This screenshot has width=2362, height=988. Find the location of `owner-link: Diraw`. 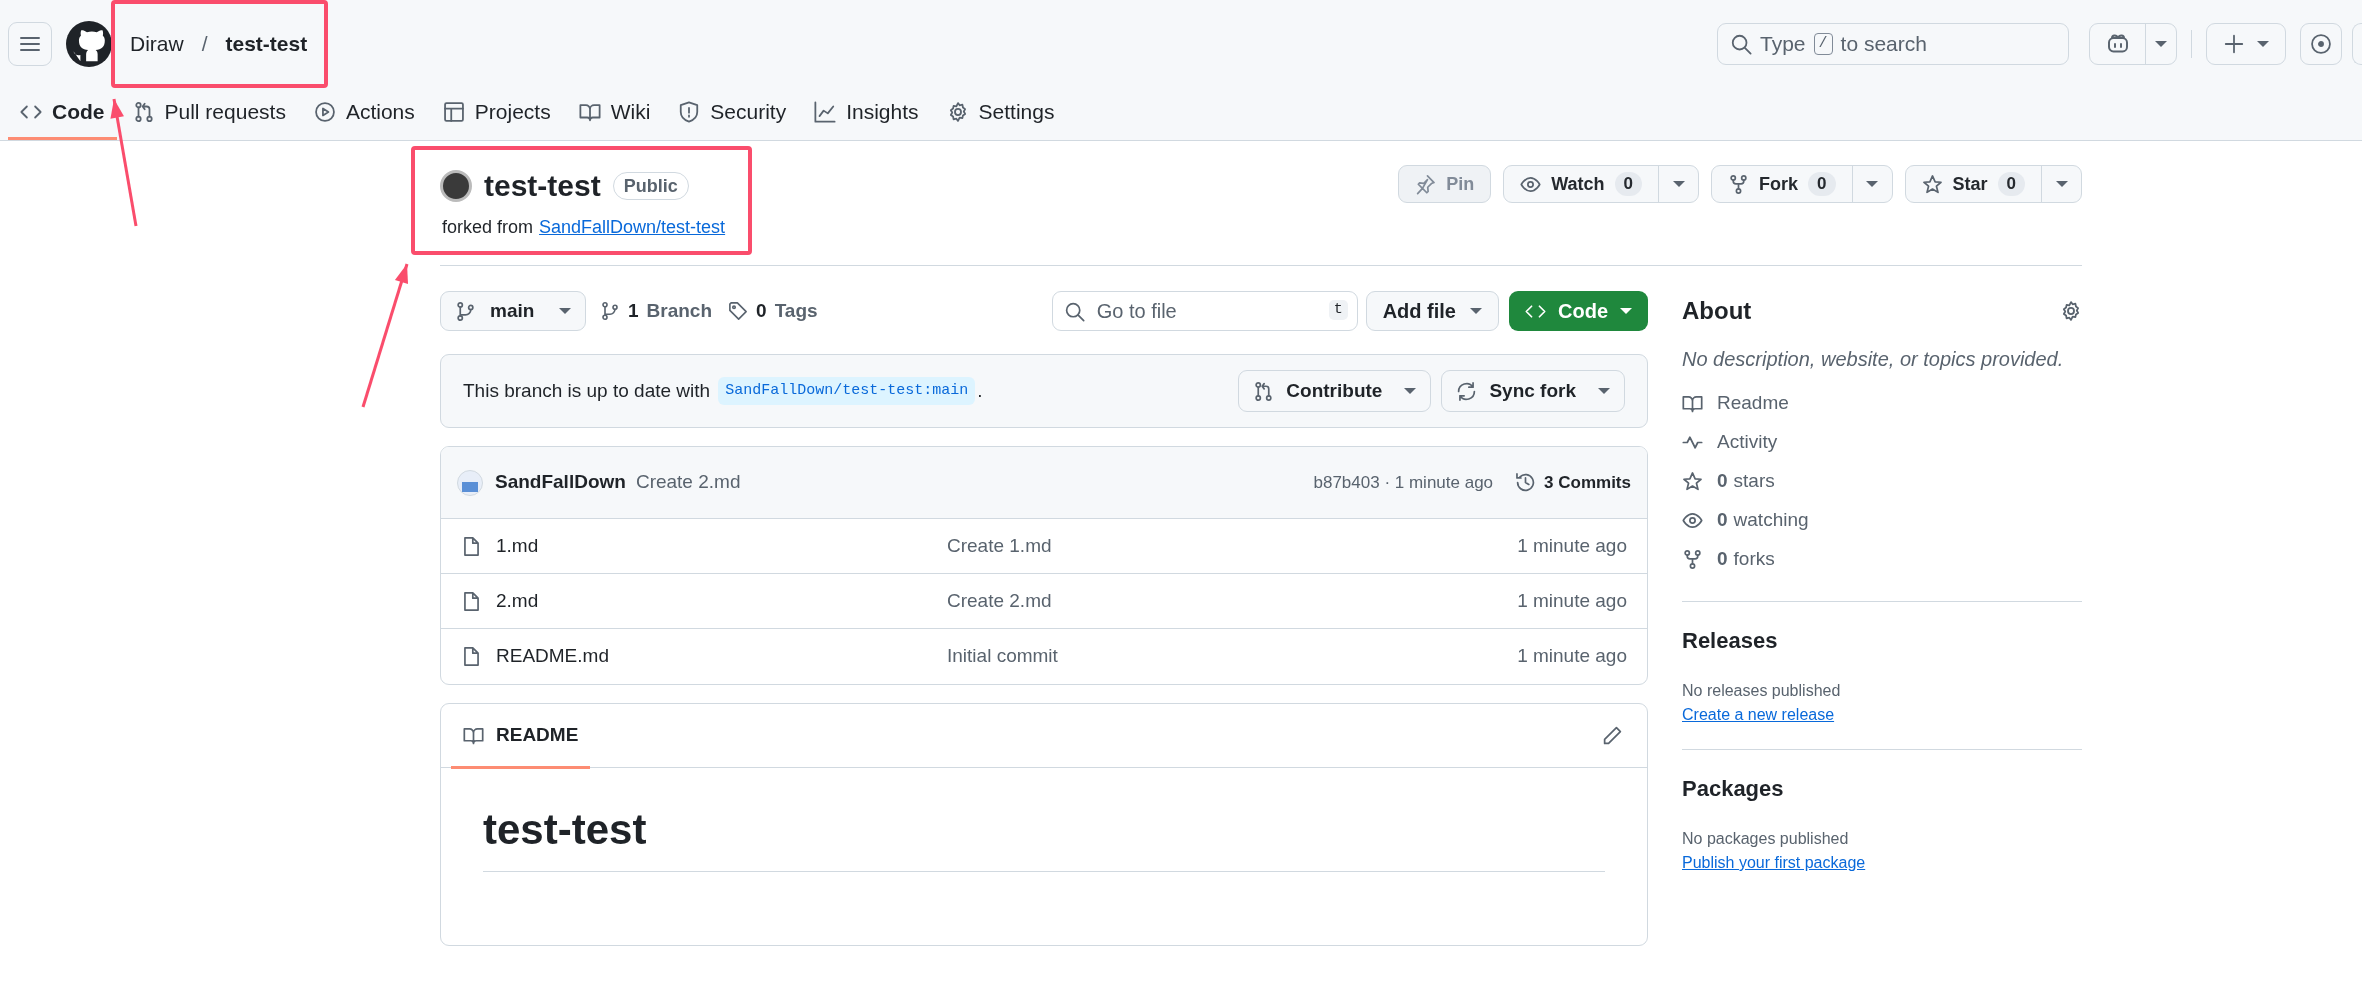

owner-link: Diraw is located at coordinates (157, 43).